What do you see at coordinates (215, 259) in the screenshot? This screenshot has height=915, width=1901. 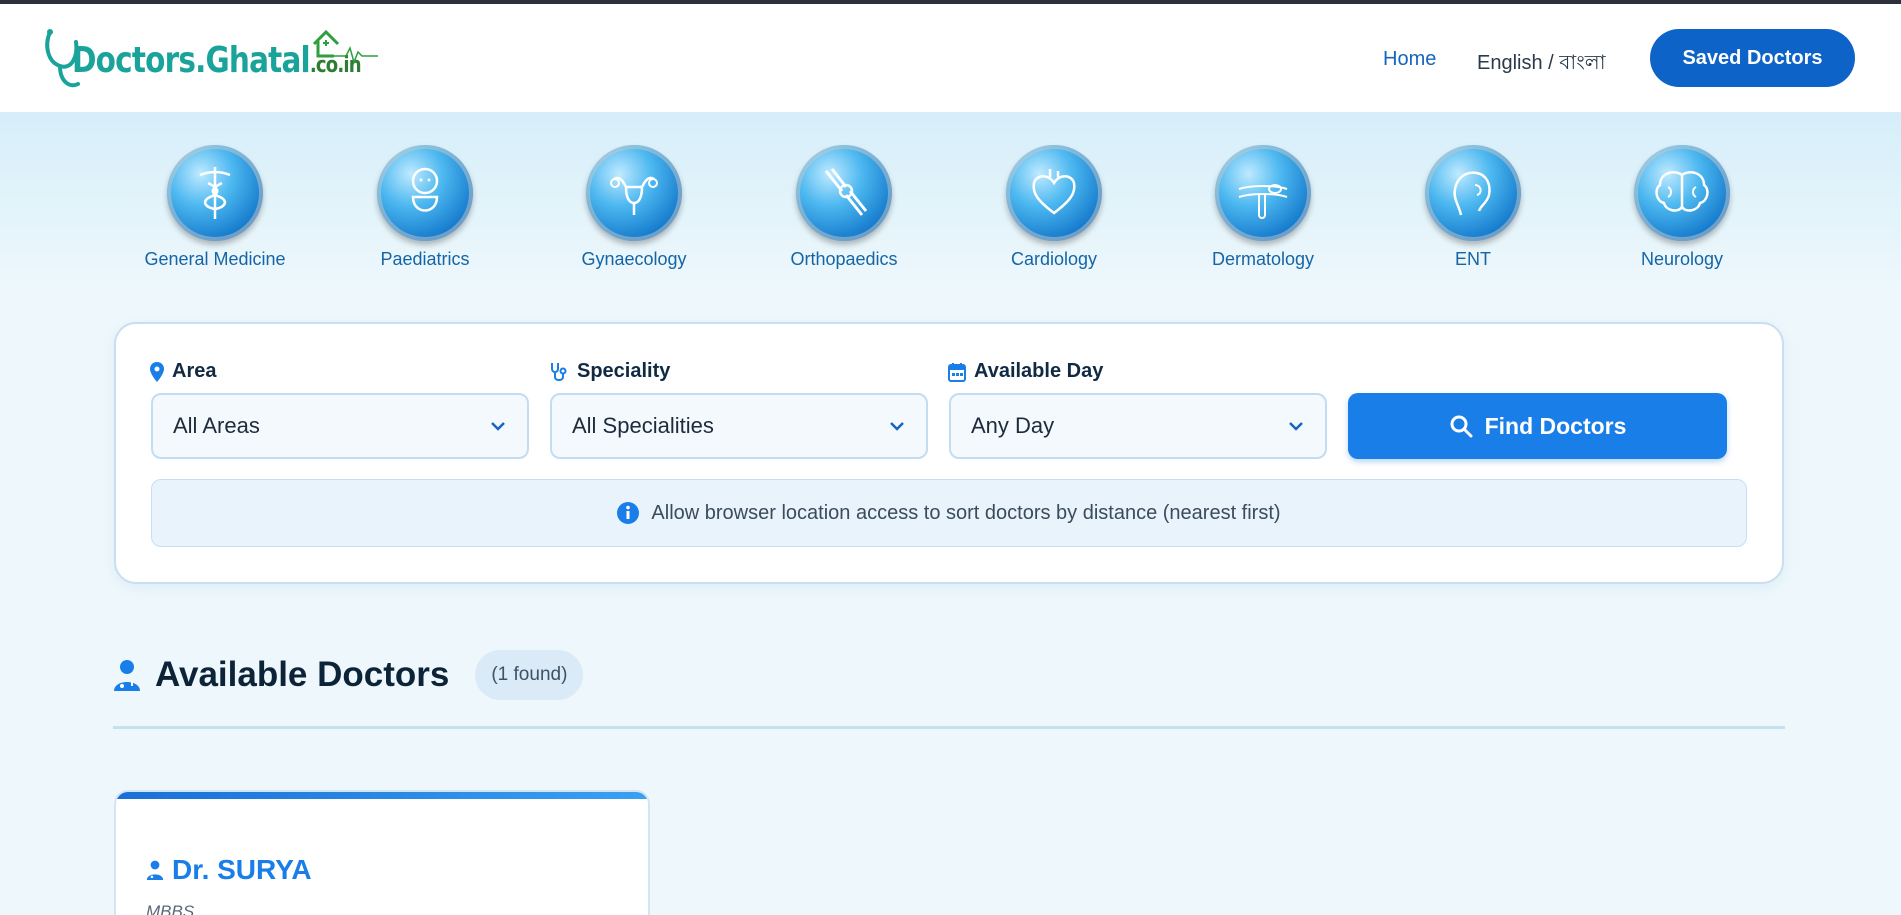 I see `speciality-label: General Medicine` at bounding box center [215, 259].